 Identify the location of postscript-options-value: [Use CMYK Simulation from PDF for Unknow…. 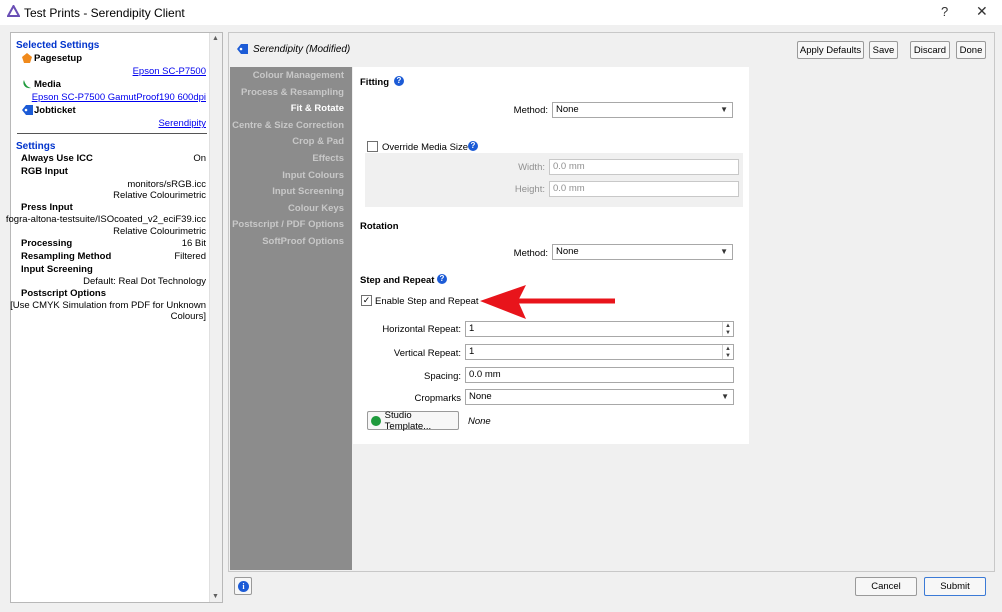
(108, 305).